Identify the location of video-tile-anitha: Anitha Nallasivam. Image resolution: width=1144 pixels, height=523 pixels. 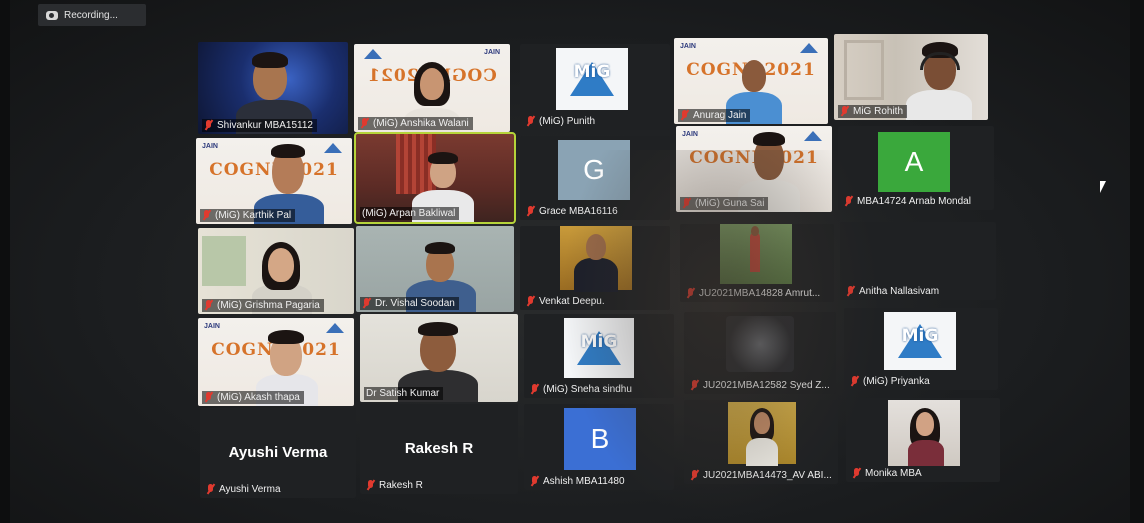
(918, 261).